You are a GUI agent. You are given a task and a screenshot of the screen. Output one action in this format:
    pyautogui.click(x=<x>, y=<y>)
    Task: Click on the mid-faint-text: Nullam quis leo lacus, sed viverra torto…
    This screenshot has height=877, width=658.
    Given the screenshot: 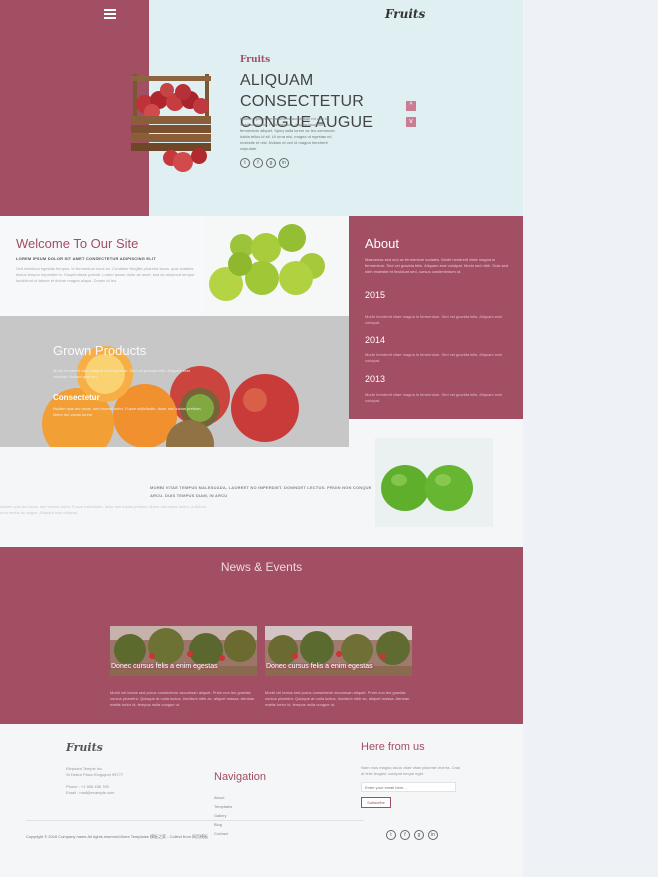 What is the action you would take?
    pyautogui.click(x=103, y=509)
    